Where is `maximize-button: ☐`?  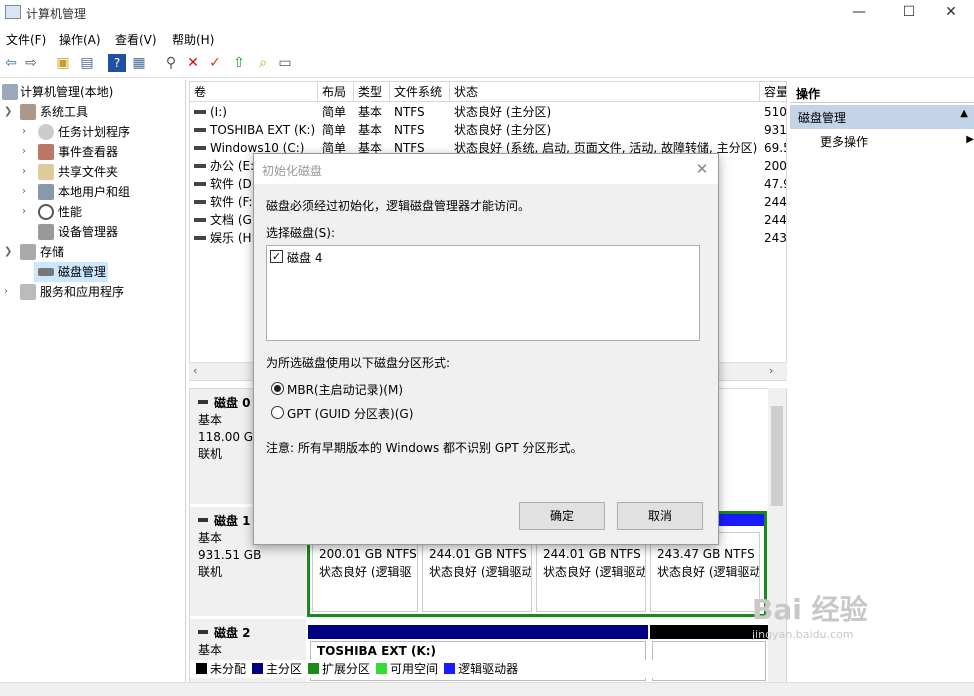
maximize-button: ☐ is located at coordinates (909, 13).